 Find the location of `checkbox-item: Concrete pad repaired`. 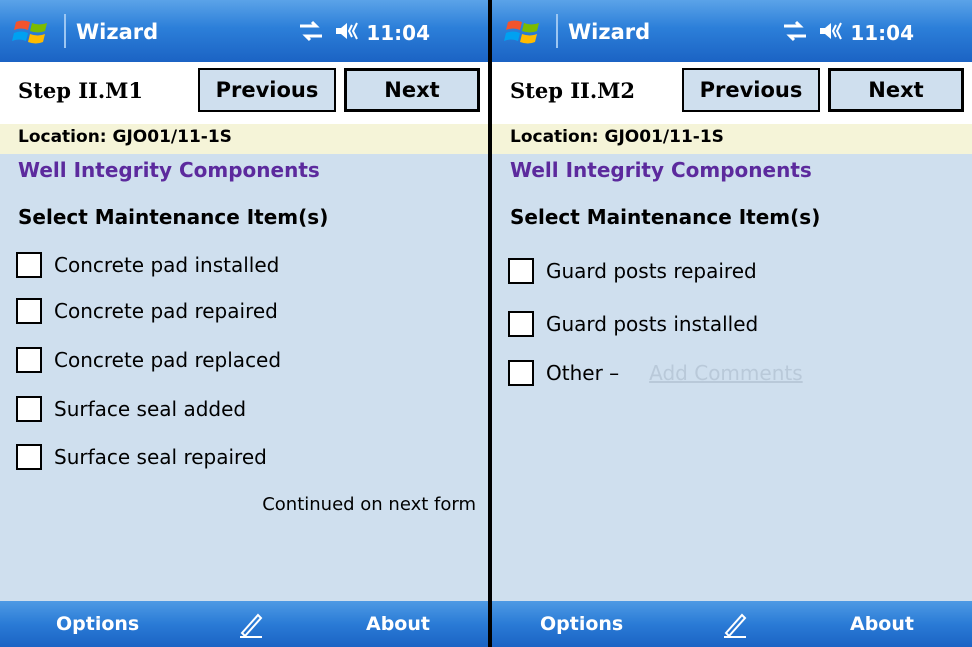

checkbox-item: Concrete pad repaired is located at coordinates (147, 311).